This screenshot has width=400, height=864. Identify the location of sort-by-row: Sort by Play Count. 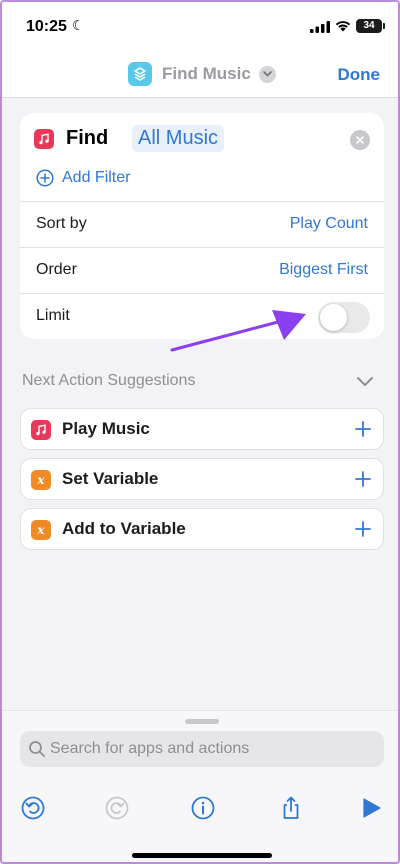
(202, 224).